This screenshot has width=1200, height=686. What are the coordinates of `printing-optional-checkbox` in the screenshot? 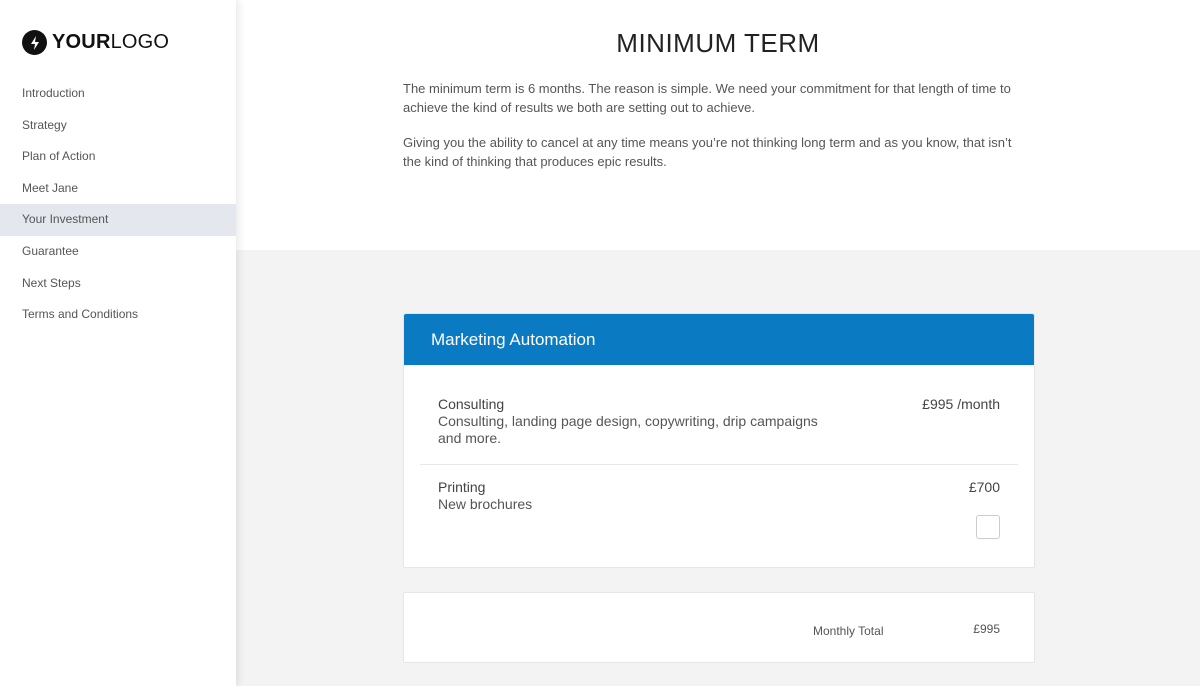 It's located at (988, 527).